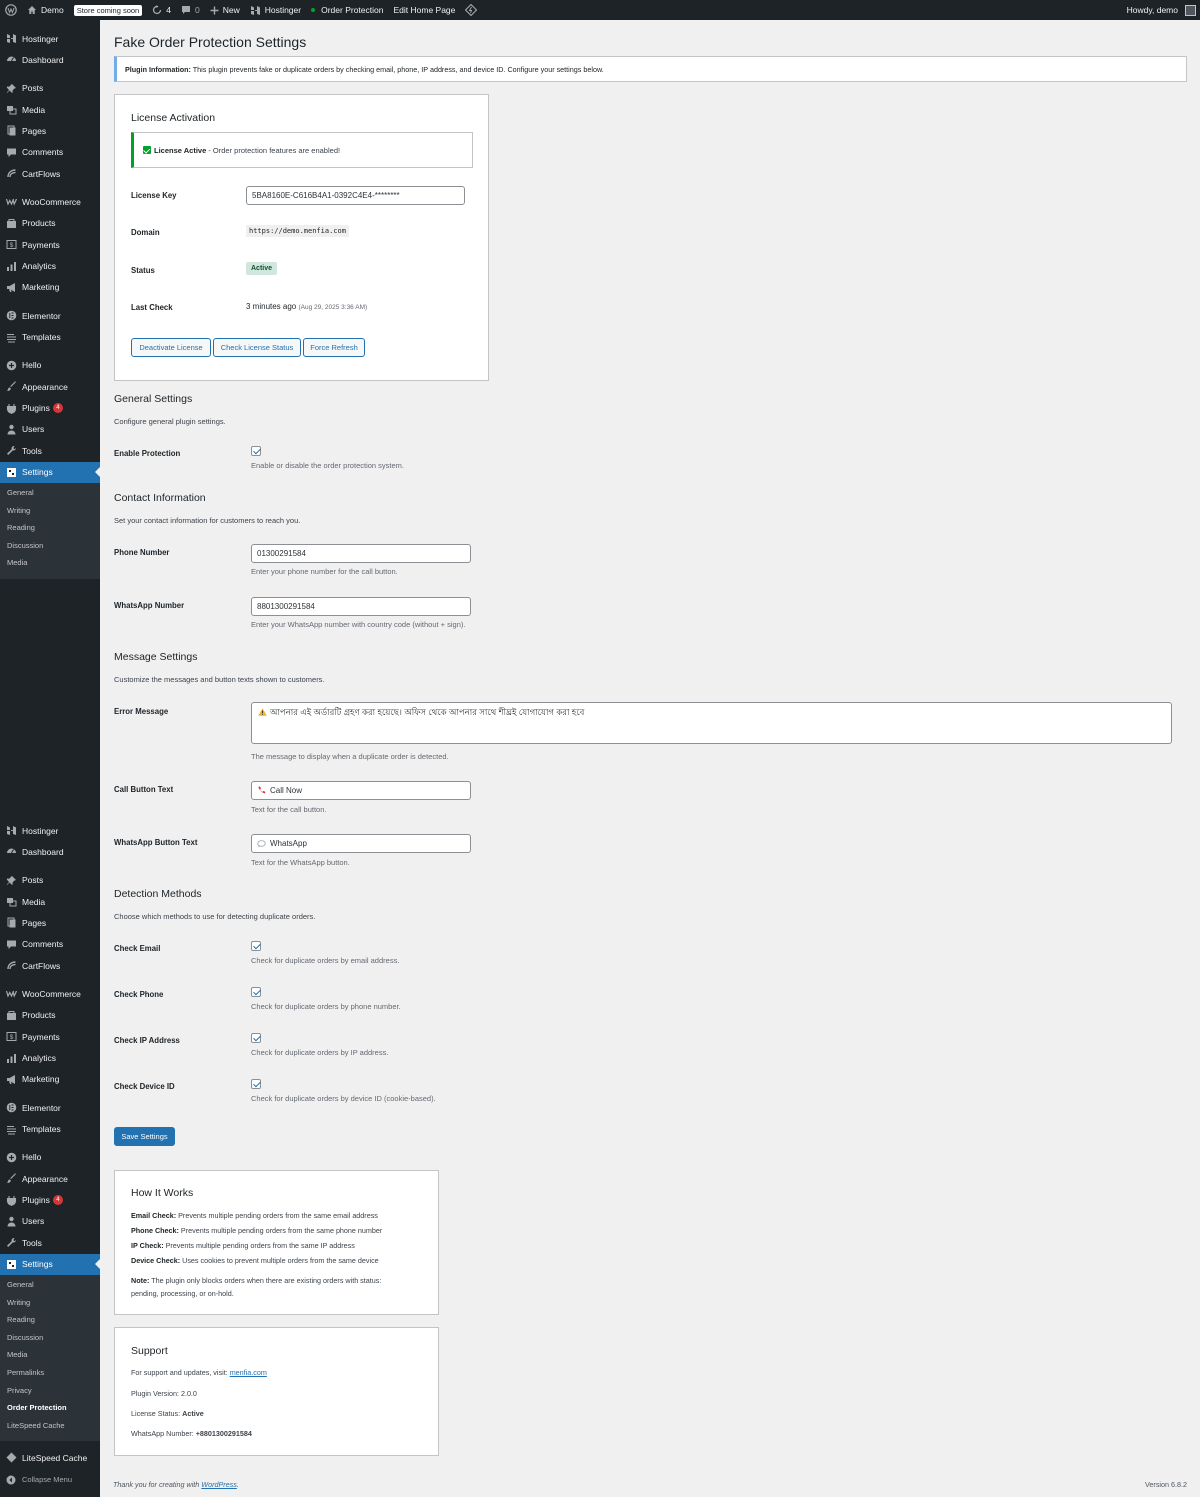 This screenshot has width=1200, height=1497. What do you see at coordinates (171, 347) in the screenshot?
I see `deactivate-license-button: Deactivate License` at bounding box center [171, 347].